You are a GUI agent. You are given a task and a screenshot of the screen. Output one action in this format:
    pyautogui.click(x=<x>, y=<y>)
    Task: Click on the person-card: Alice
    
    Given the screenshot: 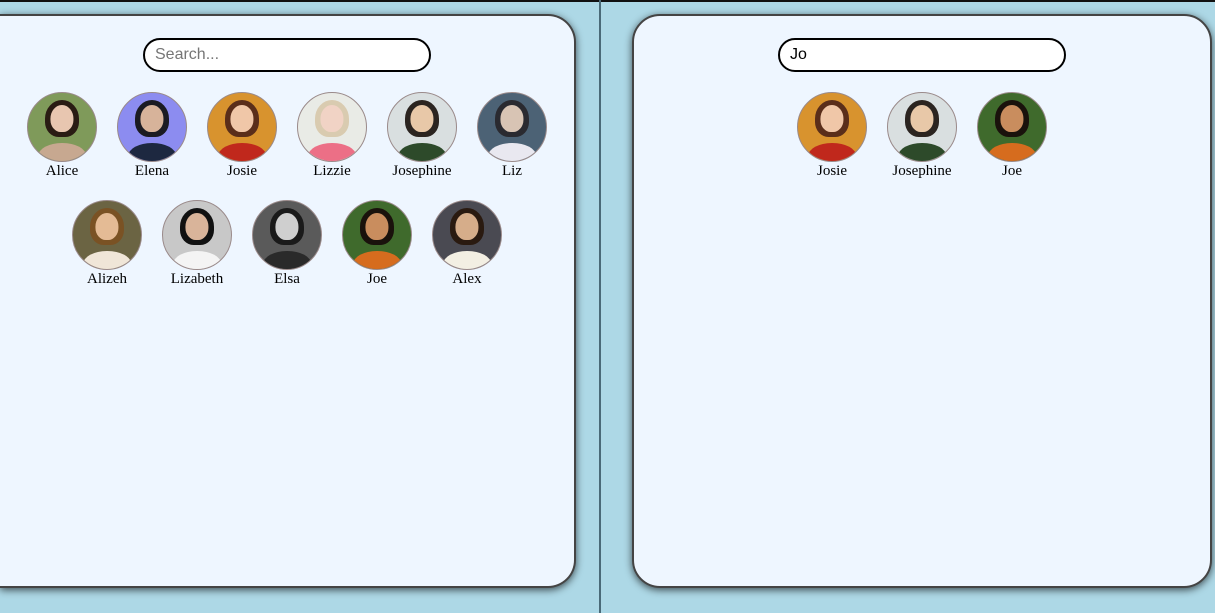 What is the action you would take?
    pyautogui.click(x=62, y=146)
    